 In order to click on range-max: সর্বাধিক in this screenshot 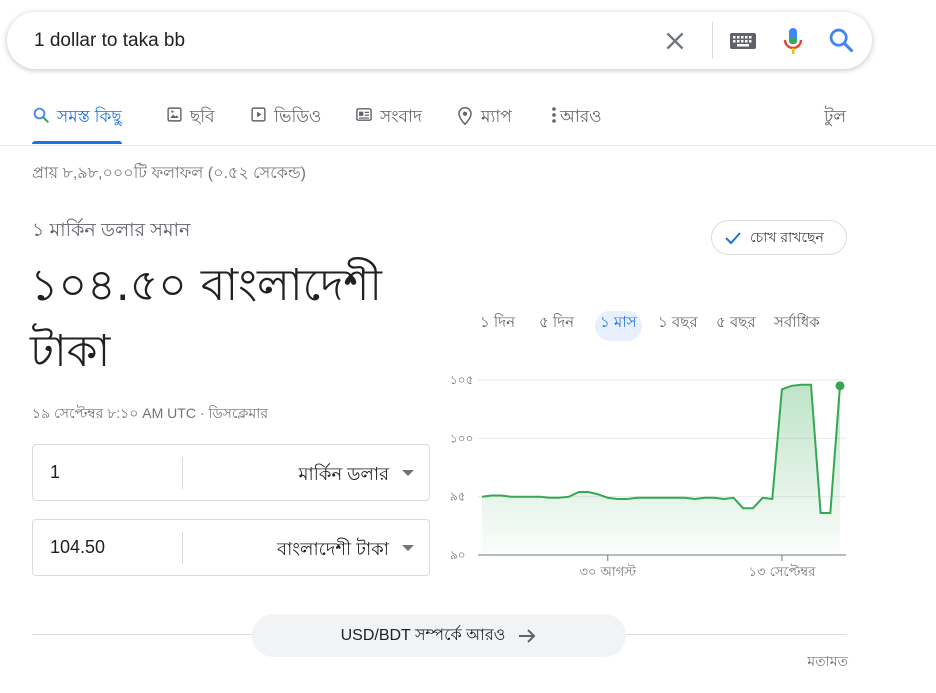, I will do `click(797, 326)`.